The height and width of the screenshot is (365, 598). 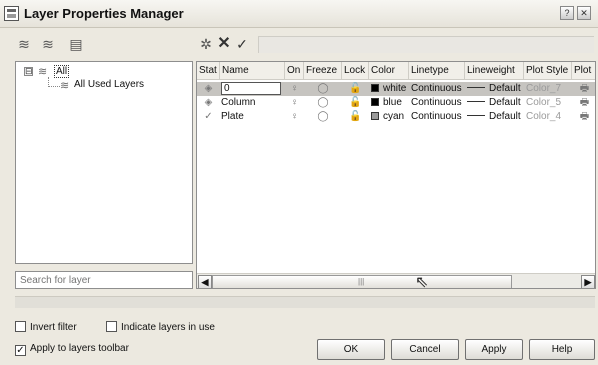 I want to click on grip-icon: |||, so click(x=361, y=281).